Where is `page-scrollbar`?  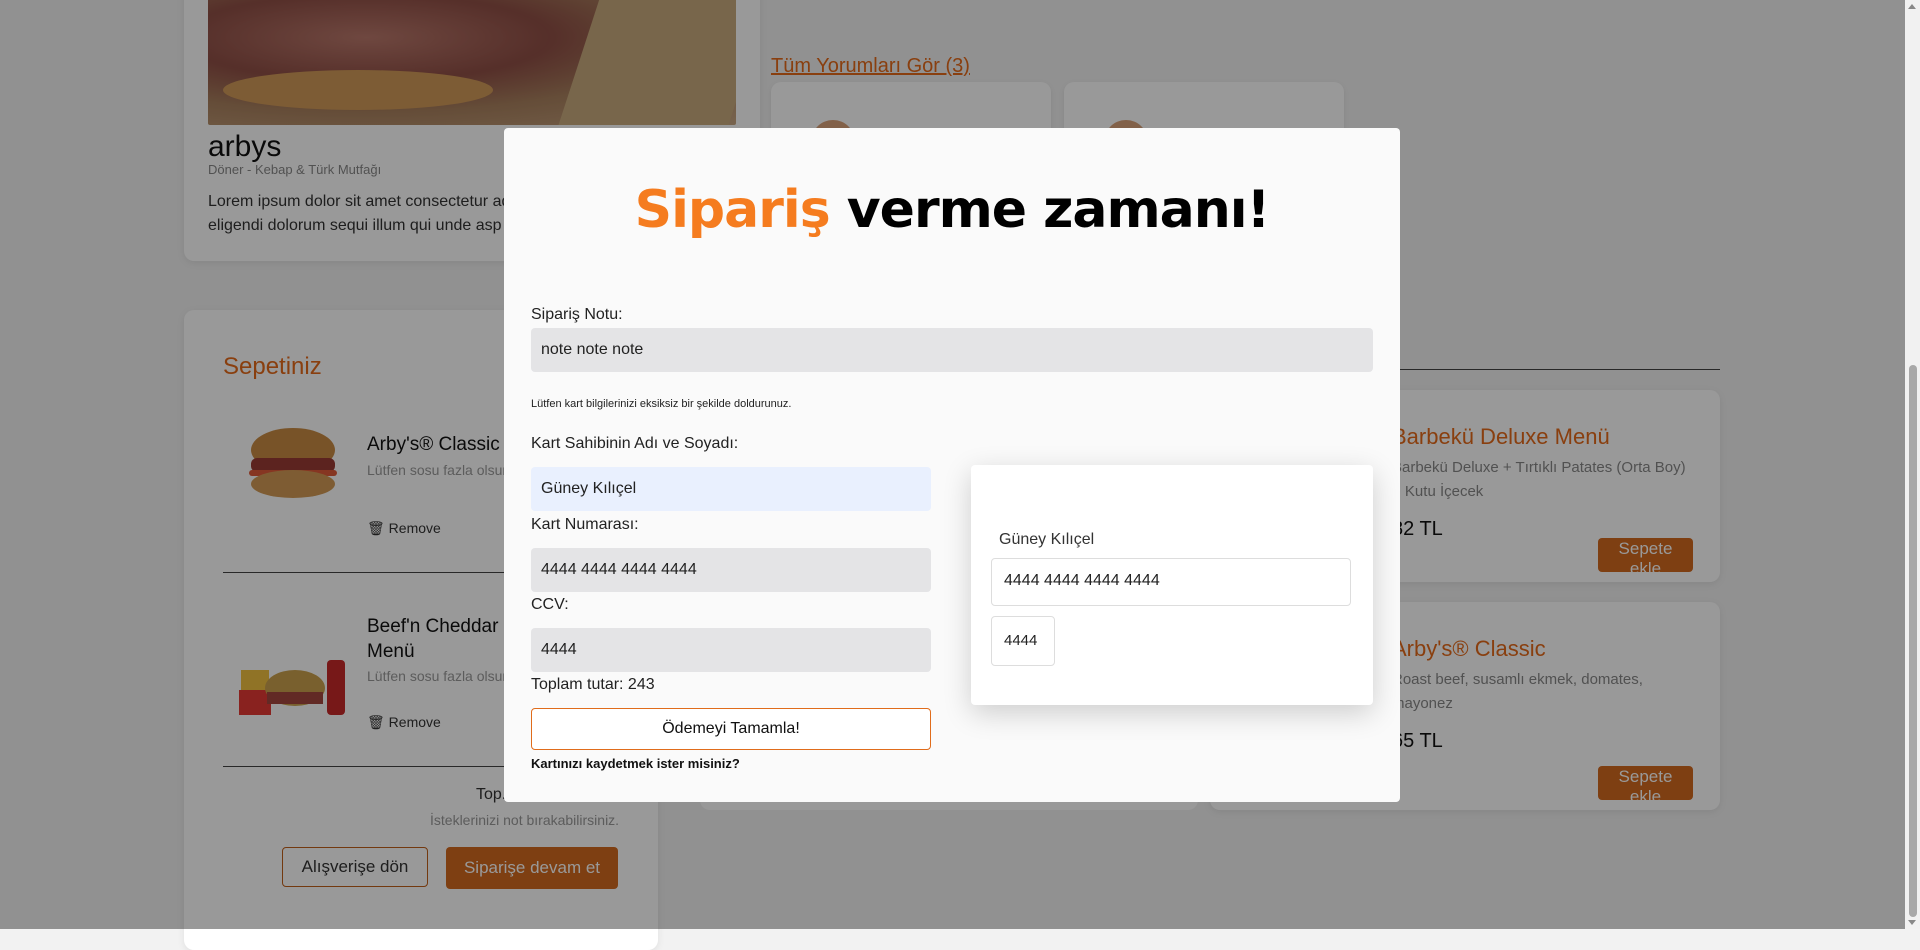
page-scrollbar is located at coordinates (1912, 464).